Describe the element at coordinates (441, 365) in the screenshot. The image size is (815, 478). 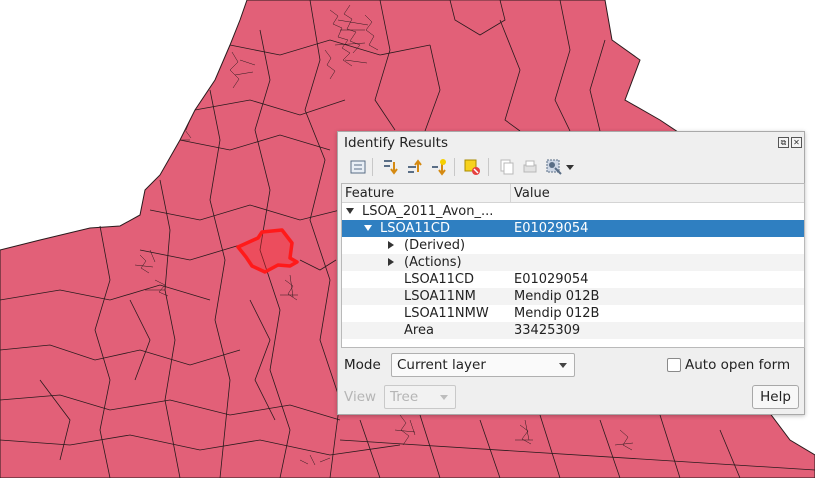
I see `mode-select-value: Current layer` at that location.